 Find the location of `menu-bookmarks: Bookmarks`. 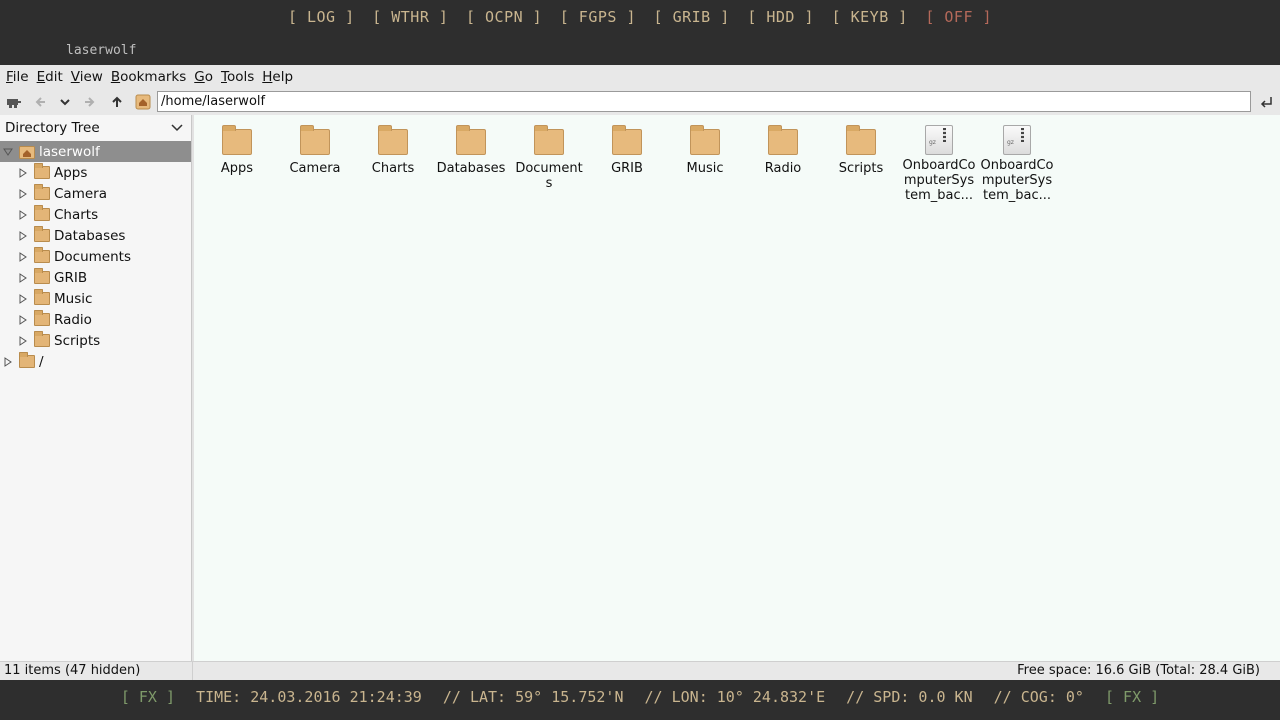

menu-bookmarks: Bookmarks is located at coordinates (148, 77).